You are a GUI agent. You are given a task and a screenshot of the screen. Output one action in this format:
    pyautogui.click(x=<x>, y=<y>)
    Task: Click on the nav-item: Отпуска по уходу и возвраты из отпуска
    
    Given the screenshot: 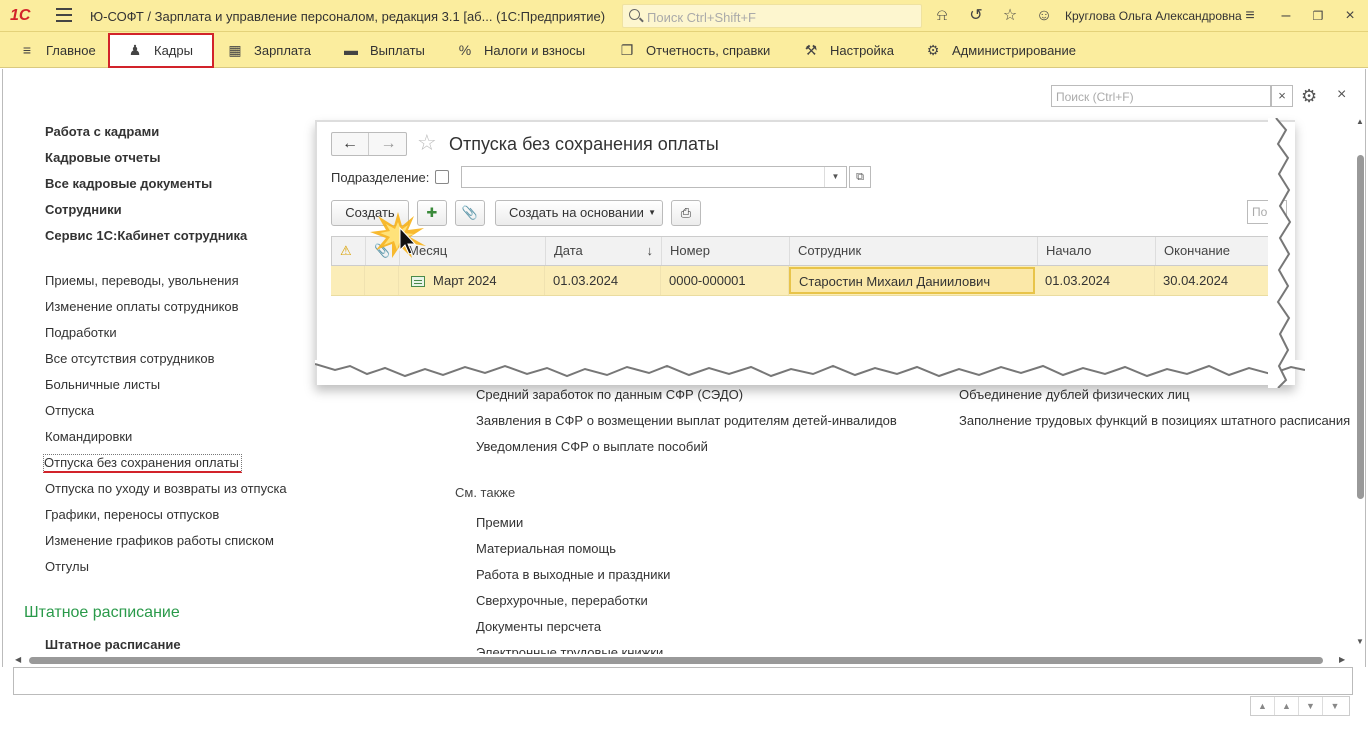 What is the action you would take?
    pyautogui.click(x=166, y=488)
    